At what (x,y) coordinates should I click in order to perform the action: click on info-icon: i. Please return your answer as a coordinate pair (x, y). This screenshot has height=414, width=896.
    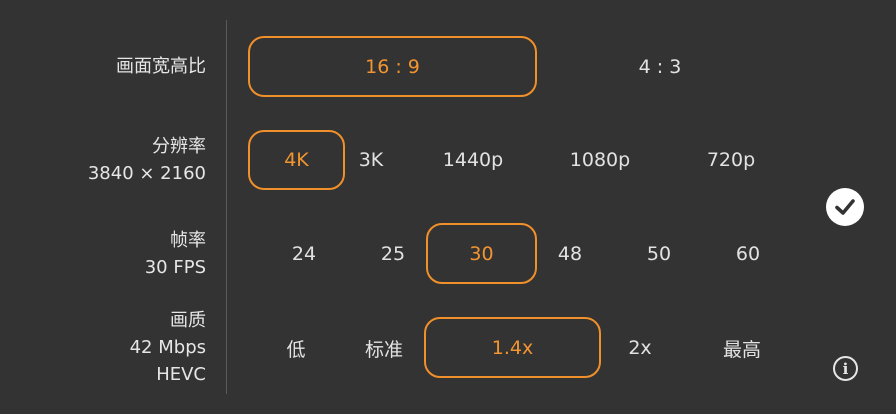
    Looking at the image, I should click on (845, 368).